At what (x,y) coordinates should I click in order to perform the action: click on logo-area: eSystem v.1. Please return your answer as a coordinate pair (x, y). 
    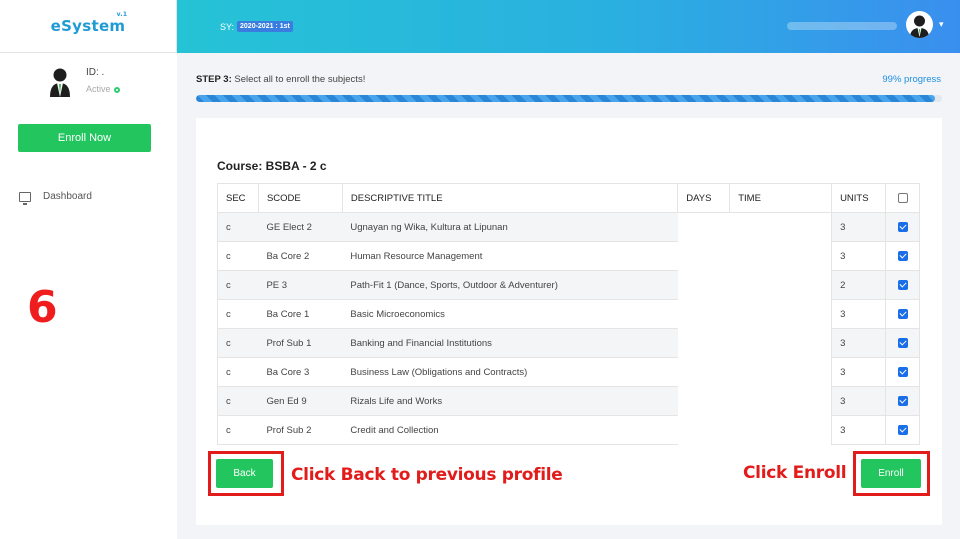
    Looking at the image, I should click on (88, 26).